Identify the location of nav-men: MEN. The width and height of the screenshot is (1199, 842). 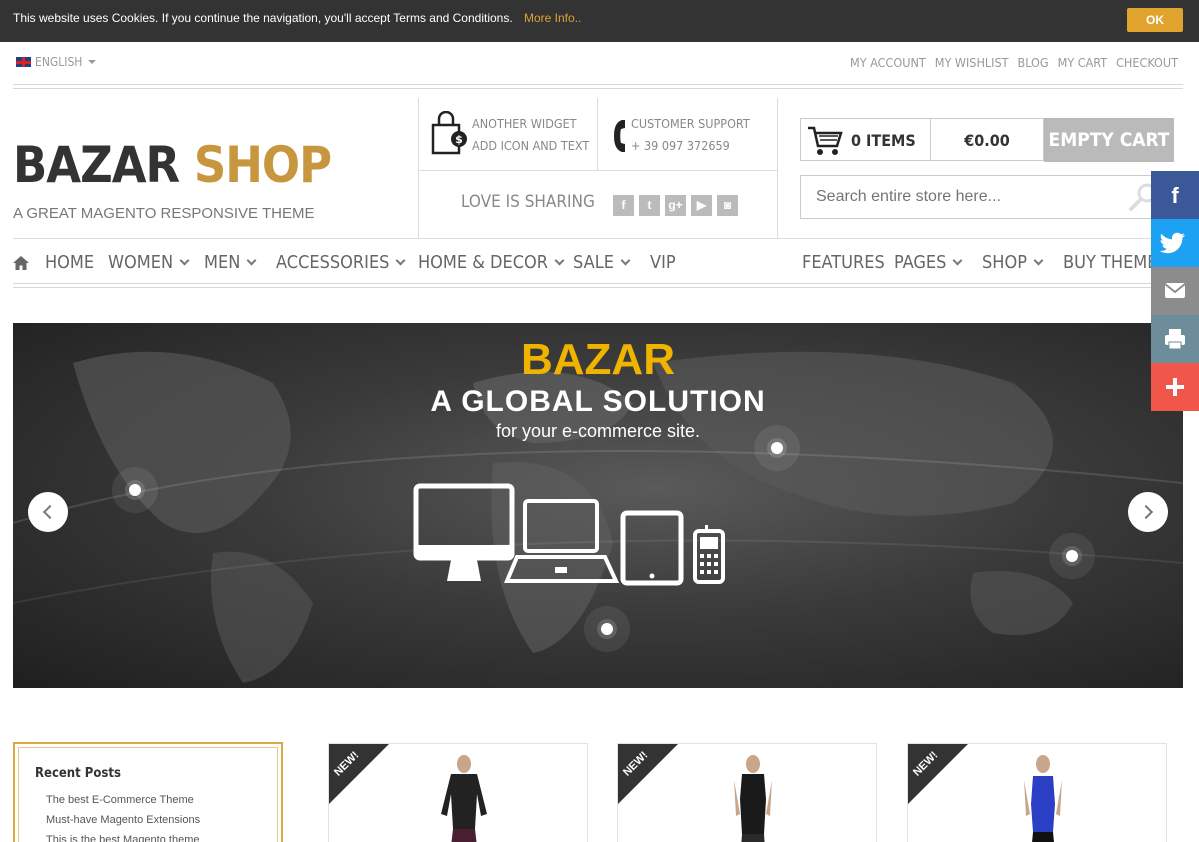
(230, 262).